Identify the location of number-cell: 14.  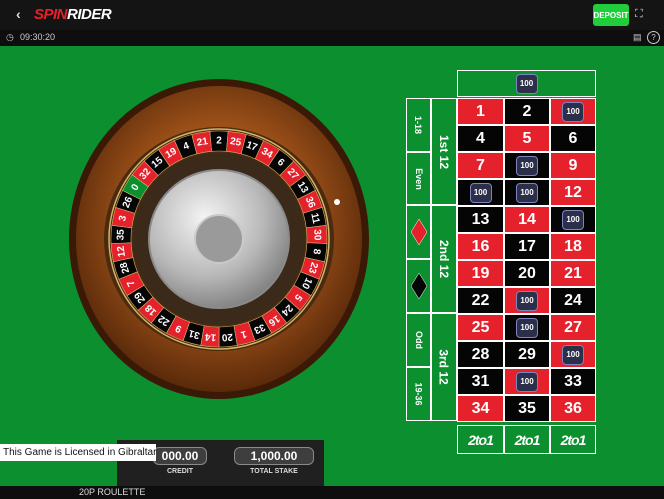
(527, 219).